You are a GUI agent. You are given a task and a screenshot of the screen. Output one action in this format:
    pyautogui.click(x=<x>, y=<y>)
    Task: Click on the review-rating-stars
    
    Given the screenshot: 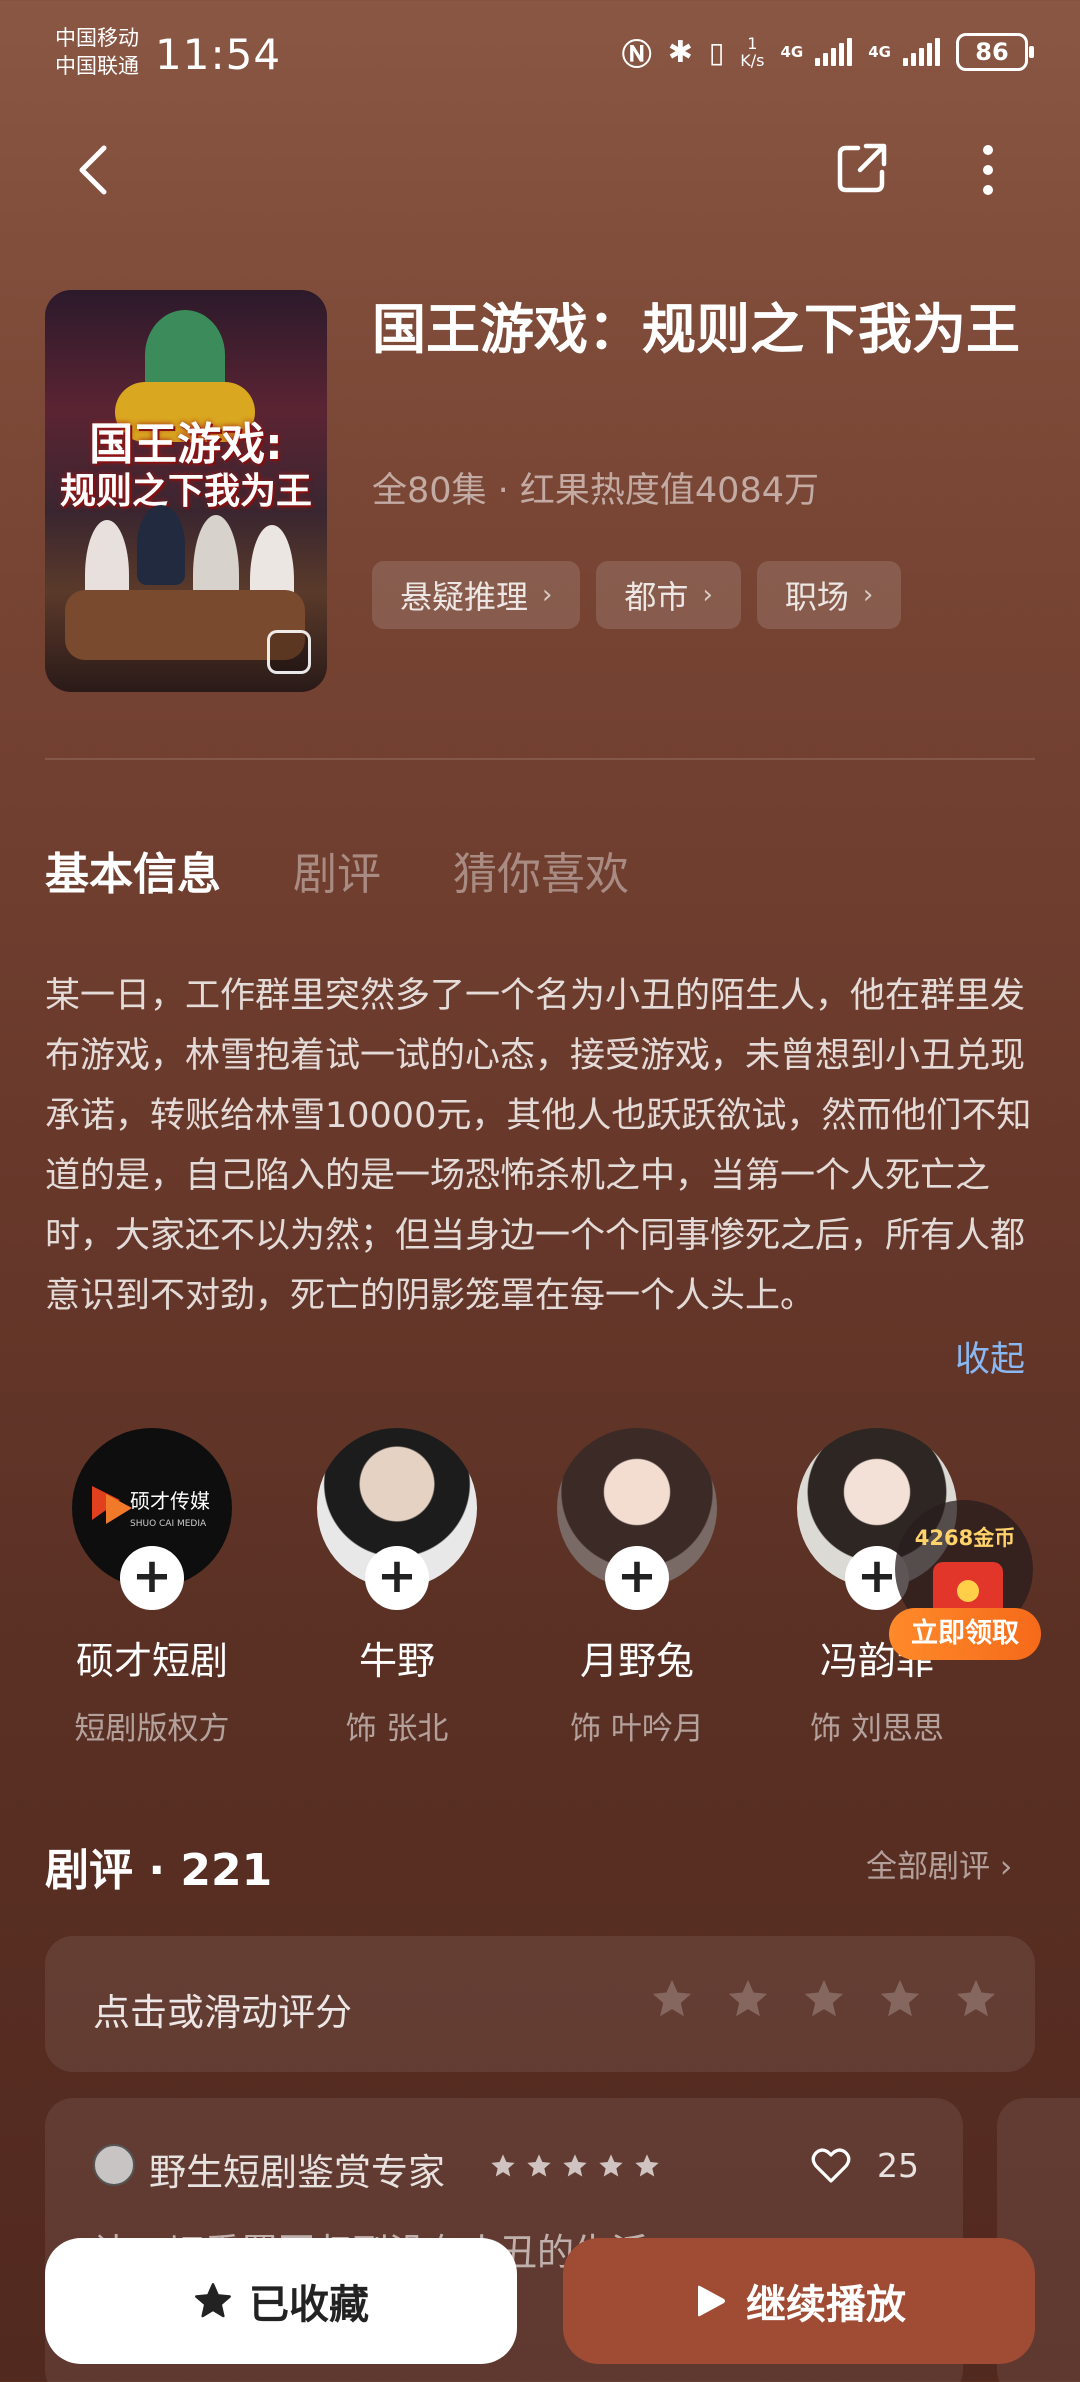 What is the action you would take?
    pyautogui.click(x=575, y=2166)
    